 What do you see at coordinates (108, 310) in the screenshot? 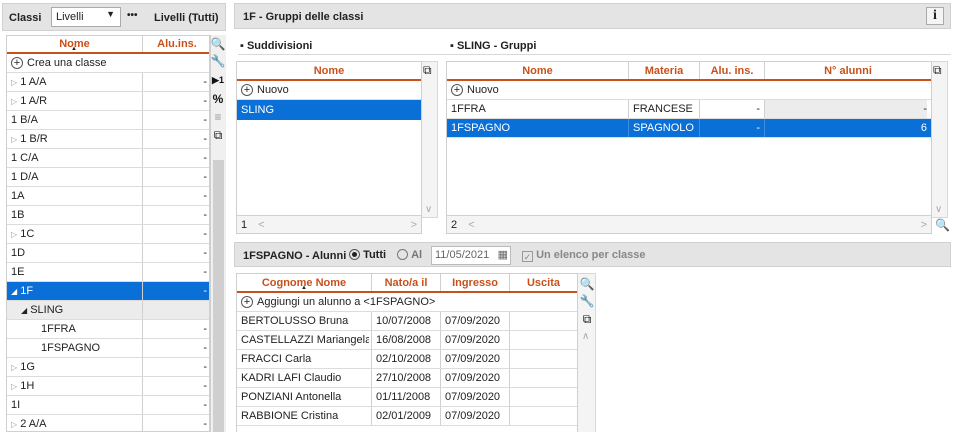
I see `class-row: ◢ SLING` at bounding box center [108, 310].